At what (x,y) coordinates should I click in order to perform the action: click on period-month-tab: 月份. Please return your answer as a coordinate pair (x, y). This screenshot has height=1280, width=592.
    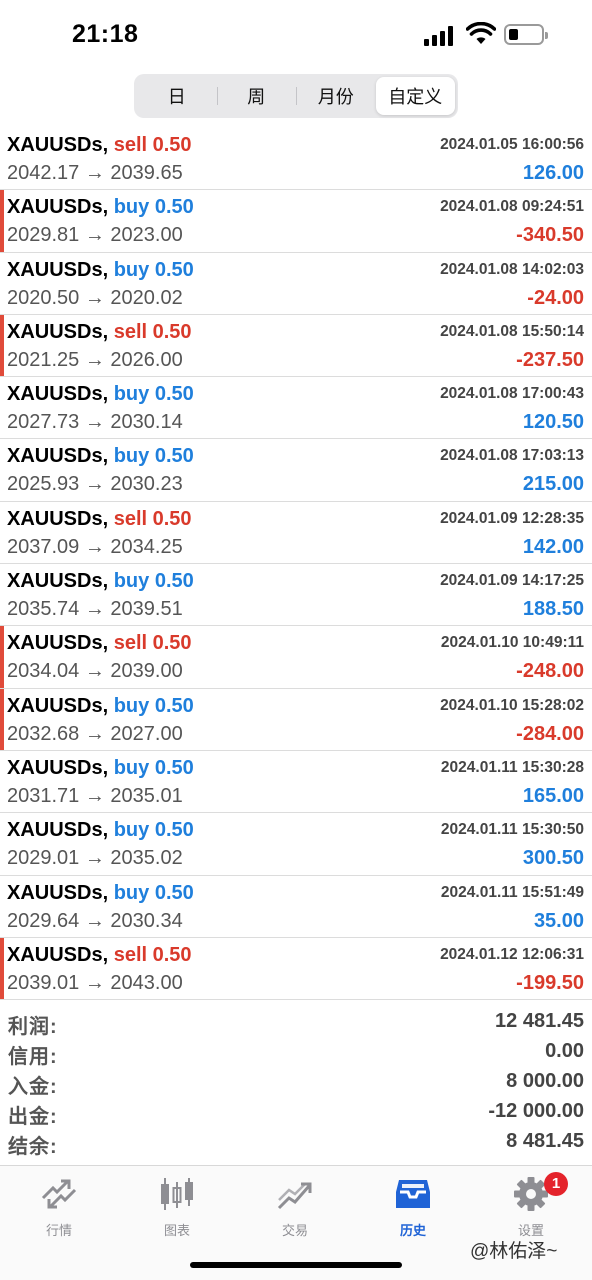
    Looking at the image, I should click on (336, 96).